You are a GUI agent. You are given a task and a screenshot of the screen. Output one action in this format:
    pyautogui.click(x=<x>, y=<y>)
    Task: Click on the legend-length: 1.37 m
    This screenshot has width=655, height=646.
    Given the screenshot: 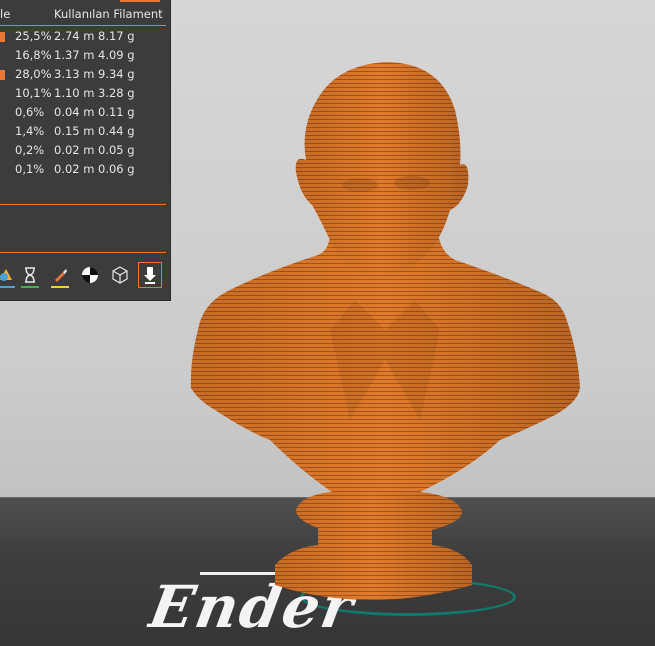 What is the action you would take?
    pyautogui.click(x=74, y=55)
    